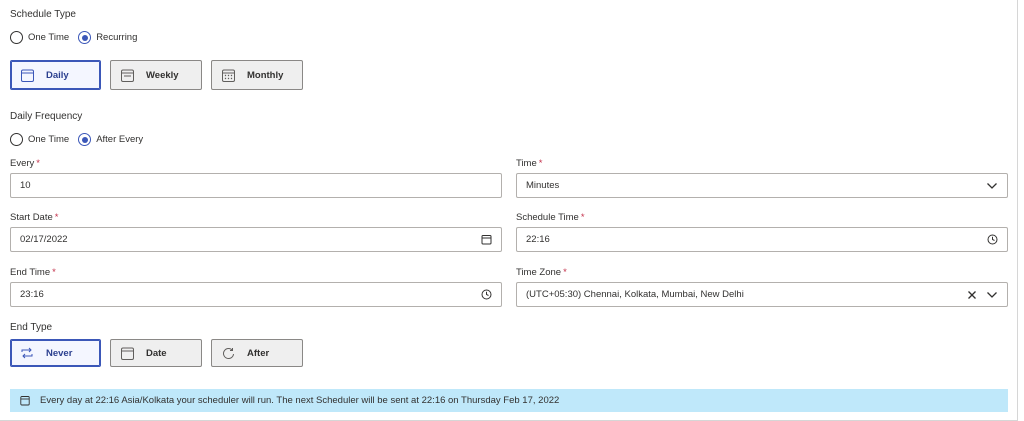 Image resolution: width=1024 pixels, height=421 pixels. Describe the element at coordinates (46, 116) in the screenshot. I see `daily-frequency-label: Daily Frequency` at that location.